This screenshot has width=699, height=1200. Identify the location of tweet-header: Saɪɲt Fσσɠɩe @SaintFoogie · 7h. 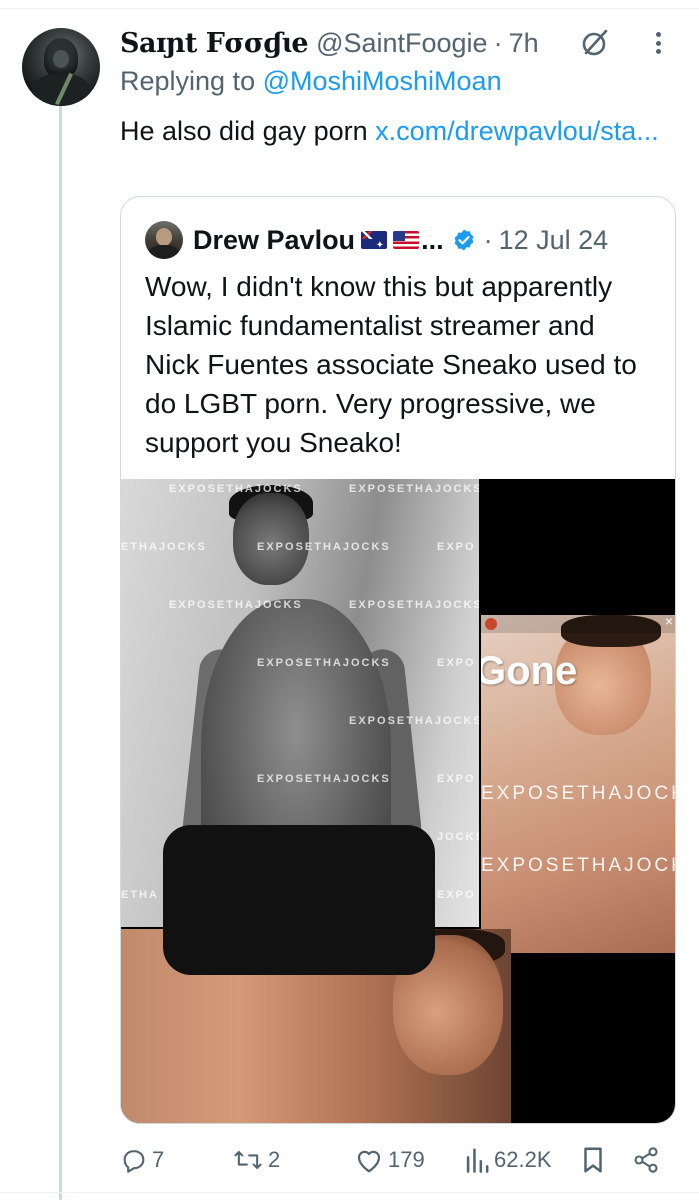
(329, 43).